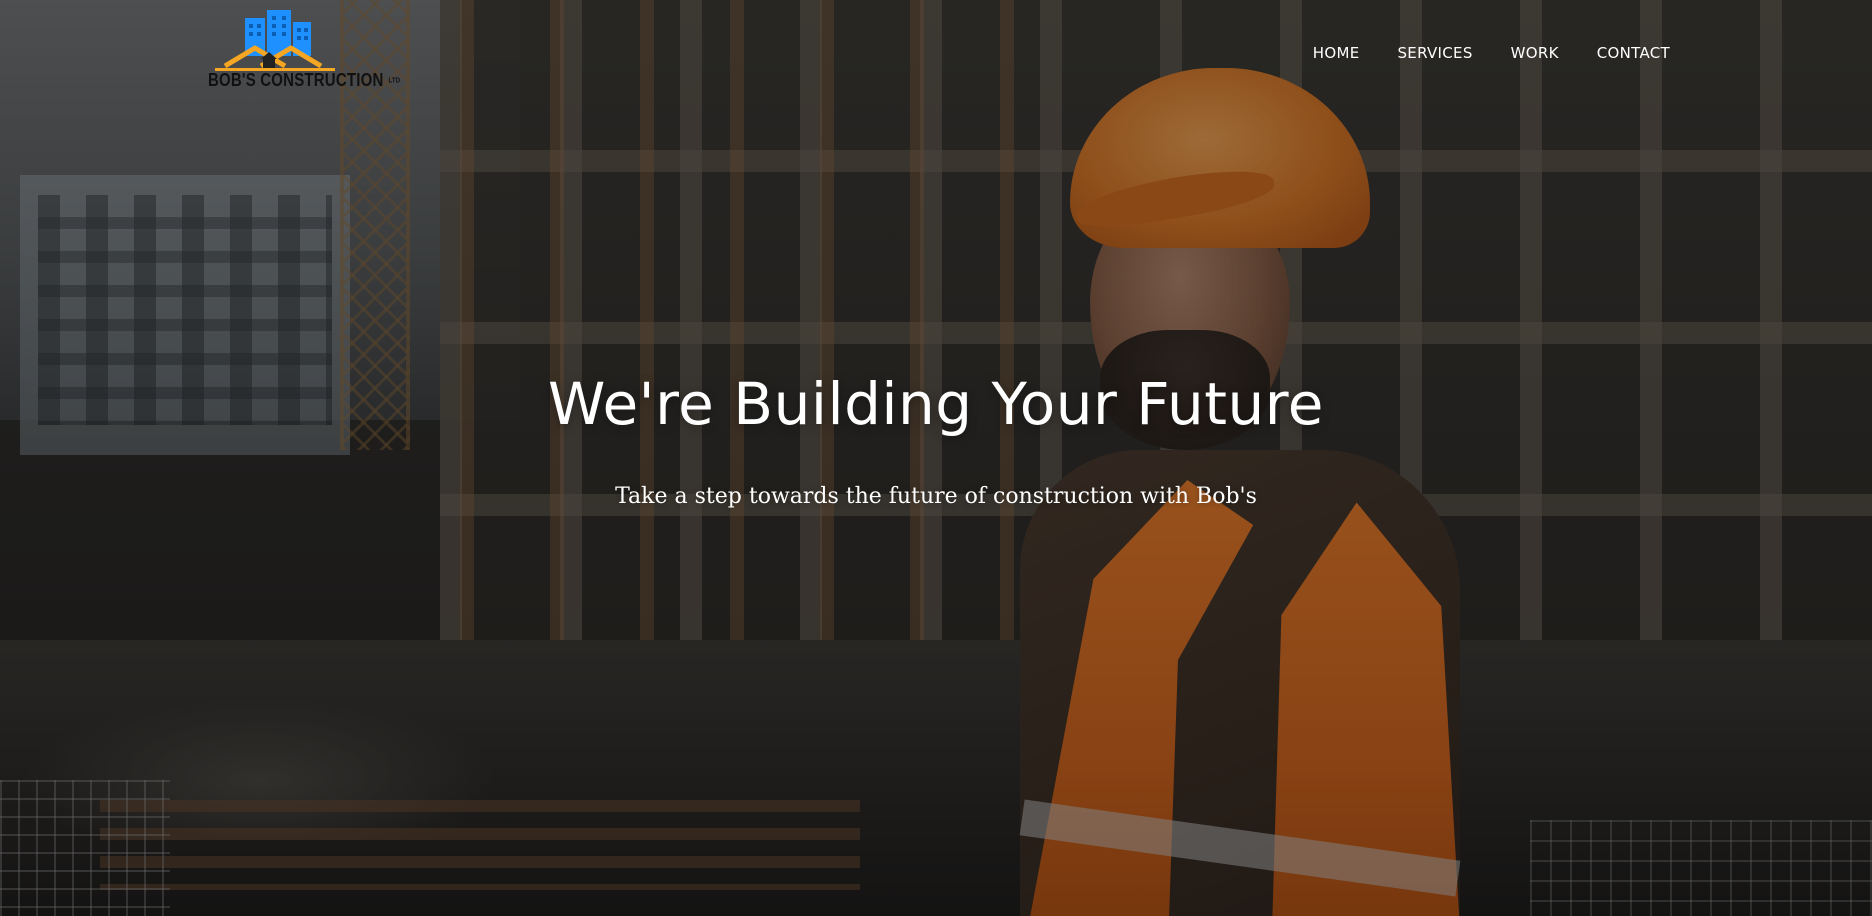 The image size is (1872, 916). Describe the element at coordinates (1491, 53) in the screenshot. I see `main-nav: HOME SERVICES WORK CONTACT` at that location.